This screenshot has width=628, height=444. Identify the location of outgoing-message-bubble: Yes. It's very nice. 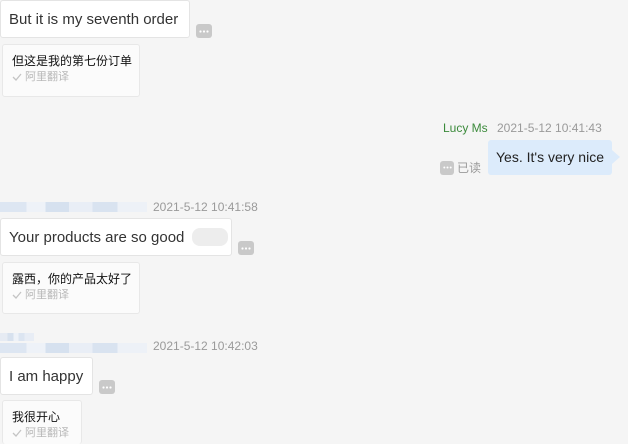
(550, 157).